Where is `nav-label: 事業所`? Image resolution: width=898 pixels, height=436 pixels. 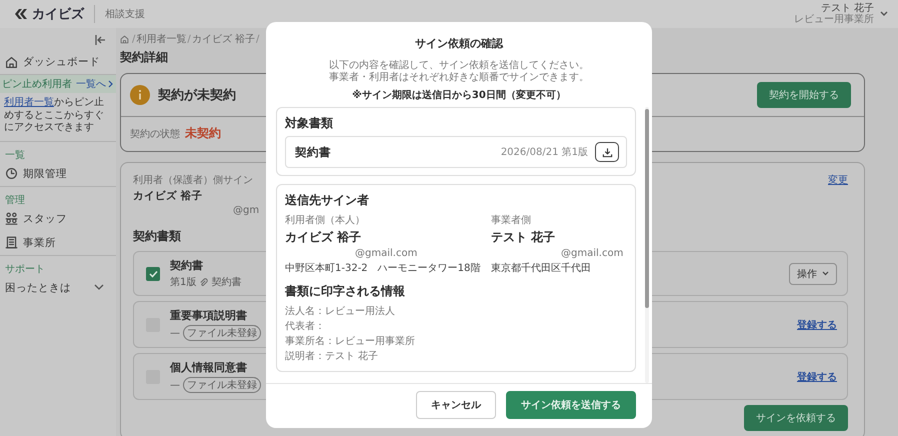
nav-label: 事業所 is located at coordinates (39, 243).